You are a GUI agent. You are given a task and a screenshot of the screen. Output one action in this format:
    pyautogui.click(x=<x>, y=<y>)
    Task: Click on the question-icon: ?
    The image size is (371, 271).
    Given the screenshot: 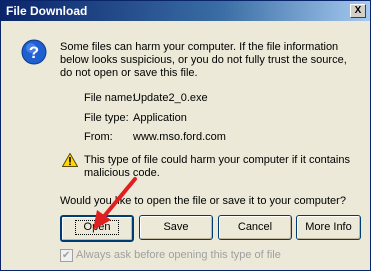 What is the action you would take?
    pyautogui.click(x=34, y=52)
    